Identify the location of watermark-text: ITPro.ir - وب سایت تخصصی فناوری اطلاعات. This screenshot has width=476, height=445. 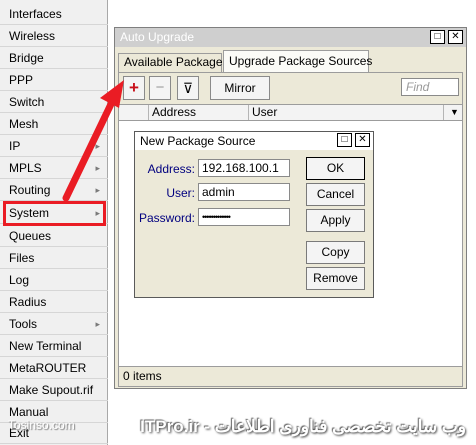
(303, 426).